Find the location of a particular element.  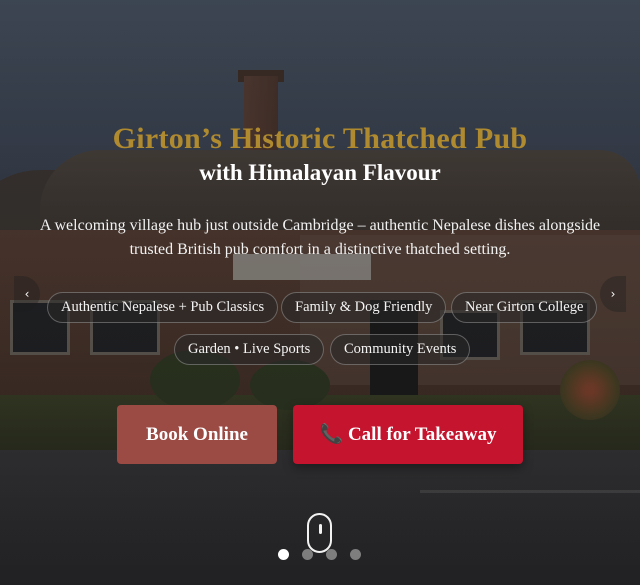

hero-title: Girton’s Historic Thatched Pub is located at coordinates (320, 138).